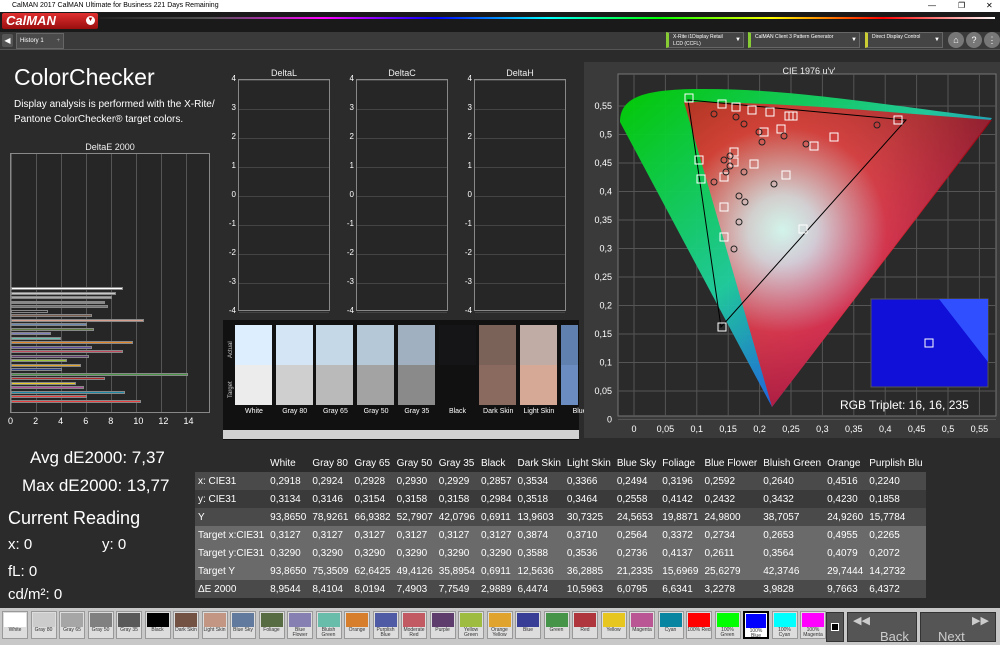 This screenshot has height=645, width=1000. Describe the element at coordinates (129, 625) in the screenshot. I see `bottom-swatch-button: Gray 35` at that location.